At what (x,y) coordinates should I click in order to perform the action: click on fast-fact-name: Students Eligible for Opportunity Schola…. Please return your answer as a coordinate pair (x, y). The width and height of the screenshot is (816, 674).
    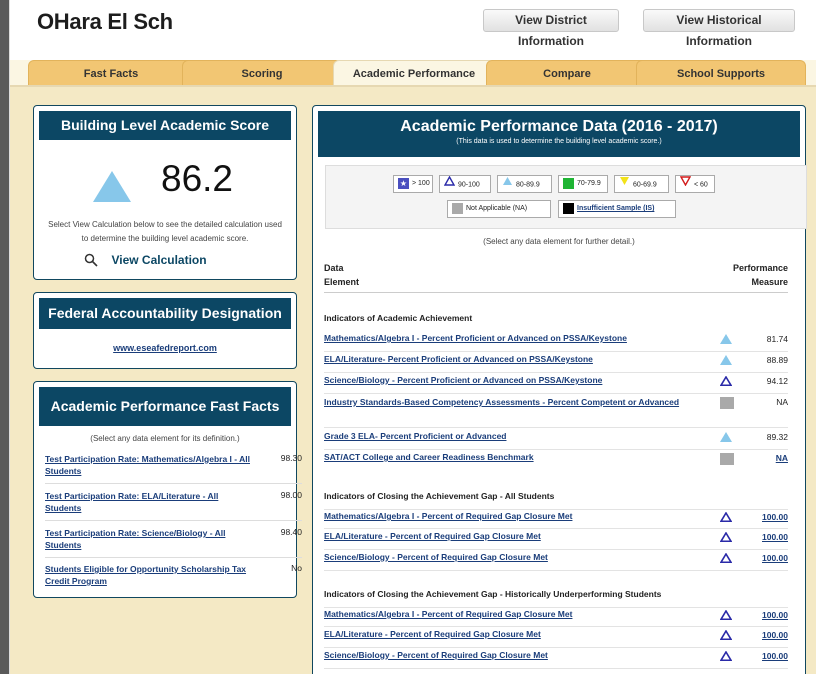
    Looking at the image, I should click on (150, 575).